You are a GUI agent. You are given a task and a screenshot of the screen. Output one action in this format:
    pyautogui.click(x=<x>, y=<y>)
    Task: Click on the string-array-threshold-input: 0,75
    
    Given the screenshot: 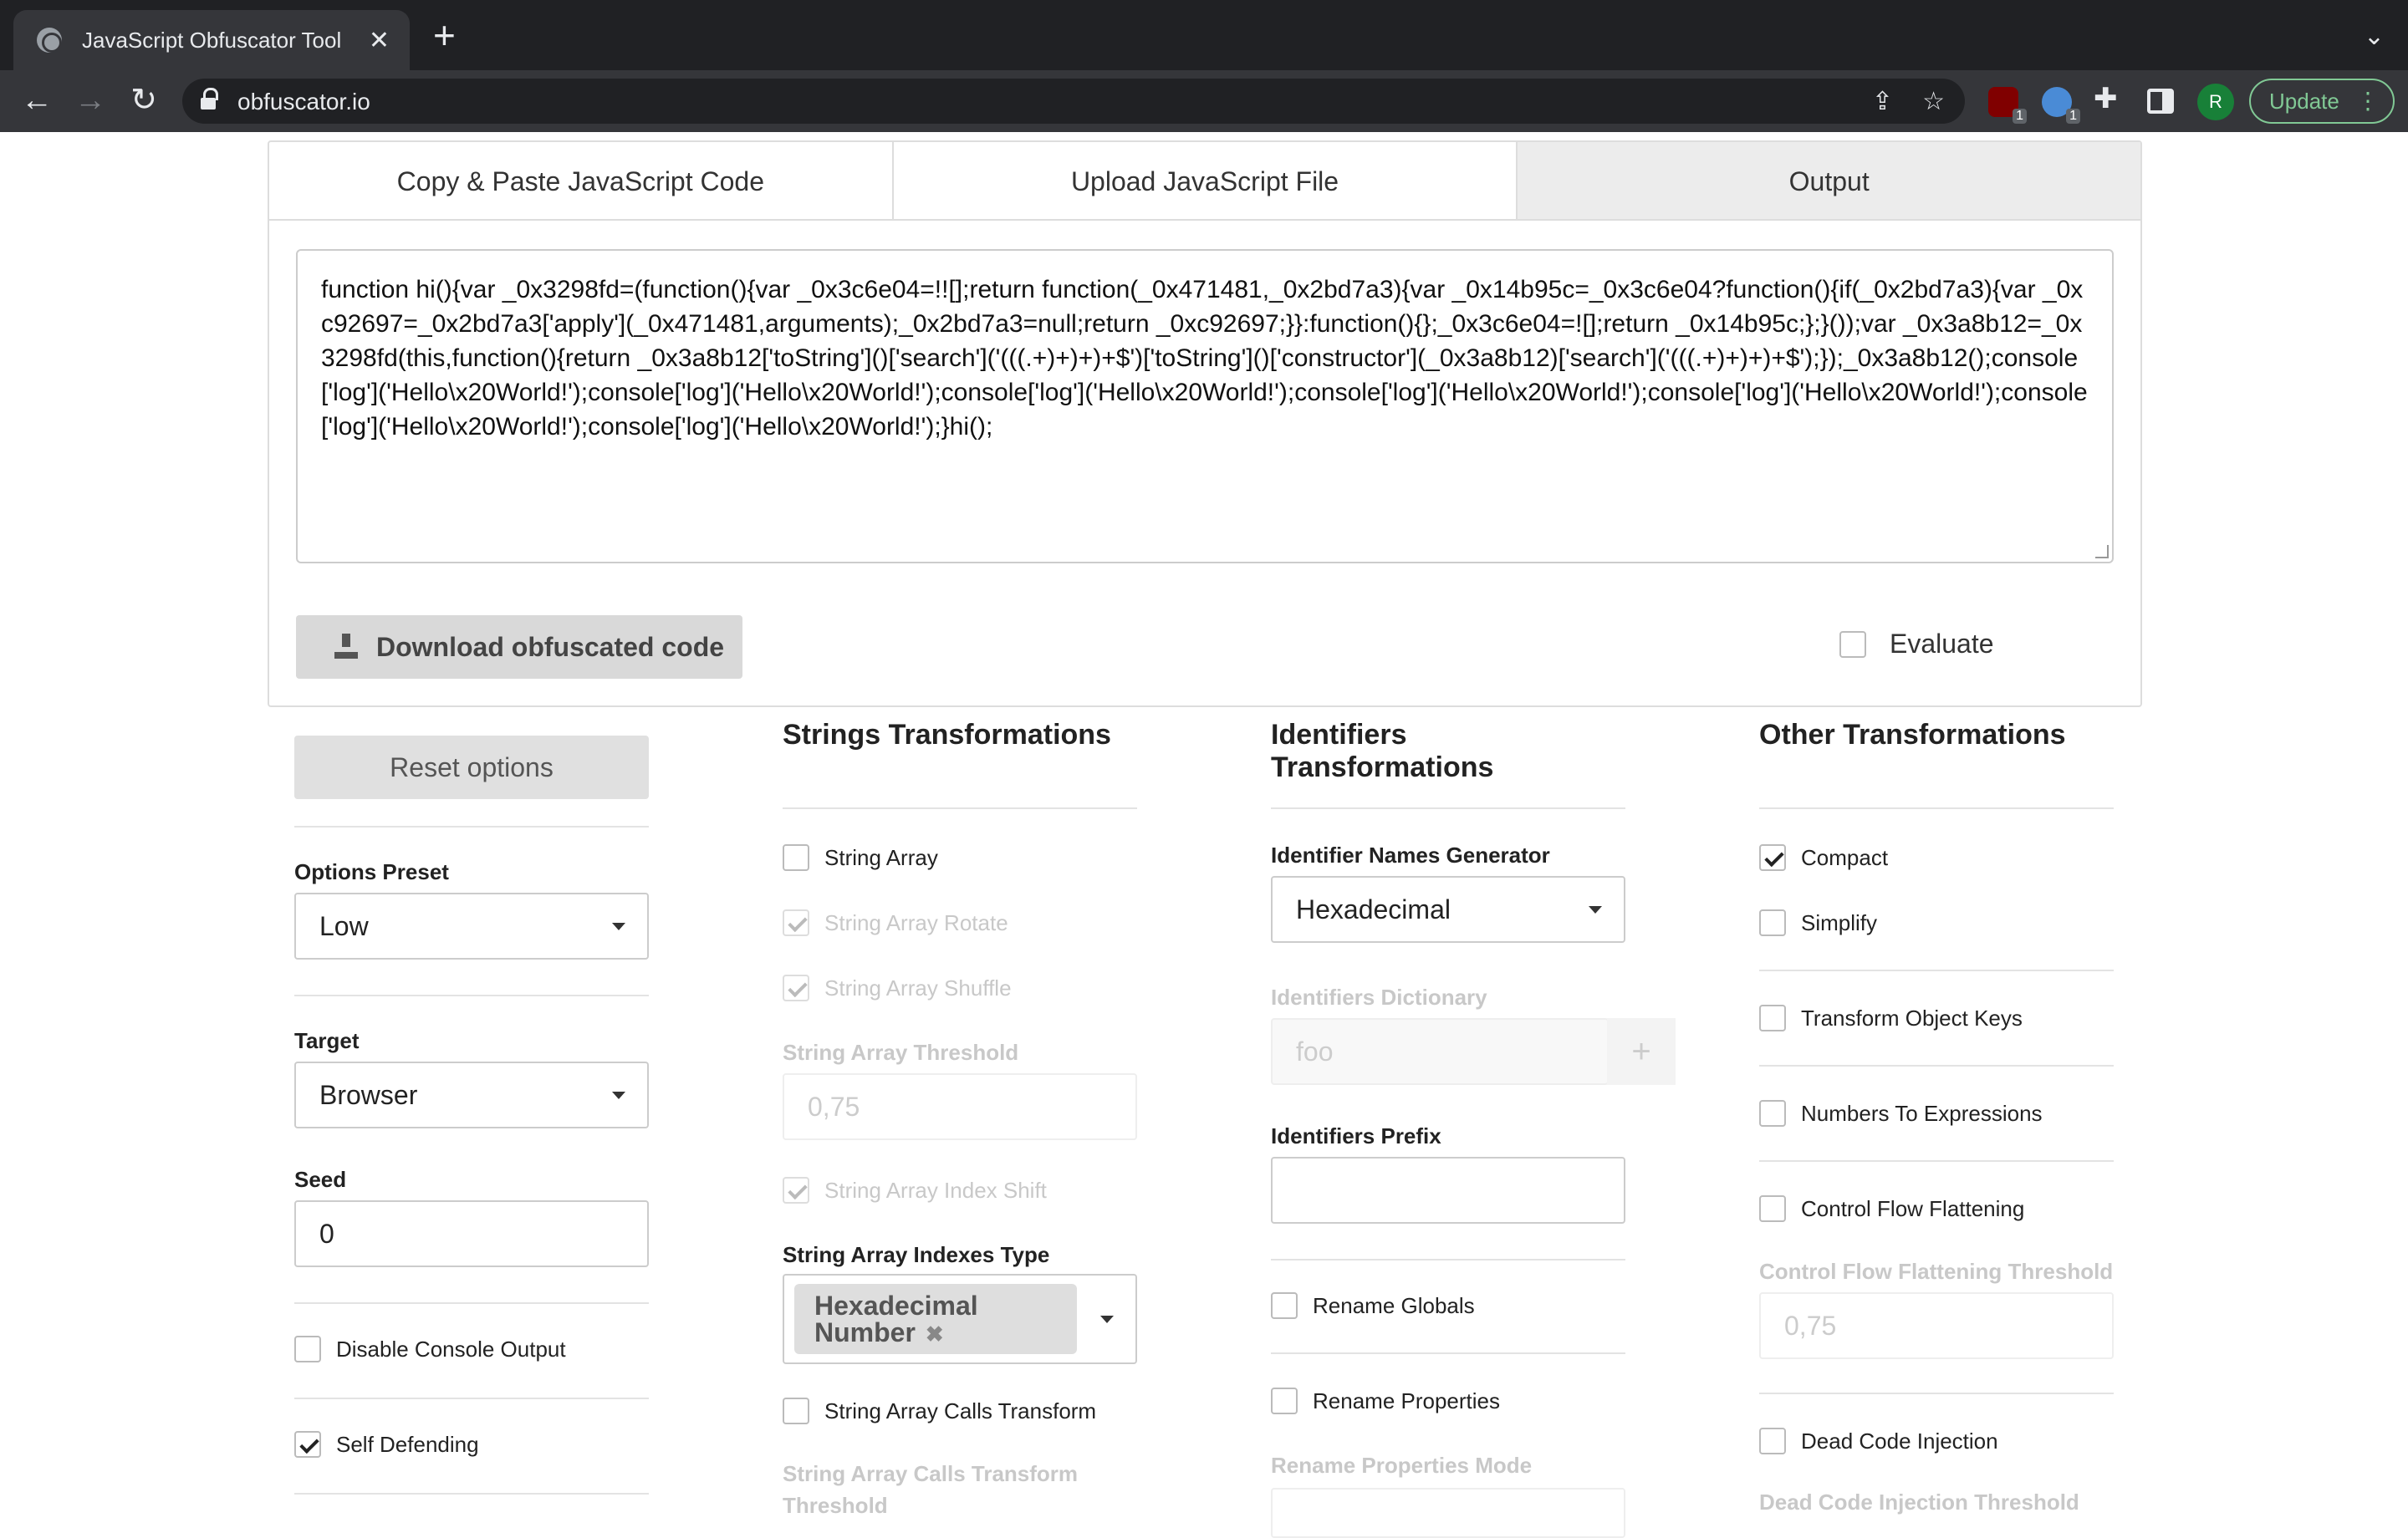 What is the action you would take?
    pyautogui.click(x=960, y=1107)
    